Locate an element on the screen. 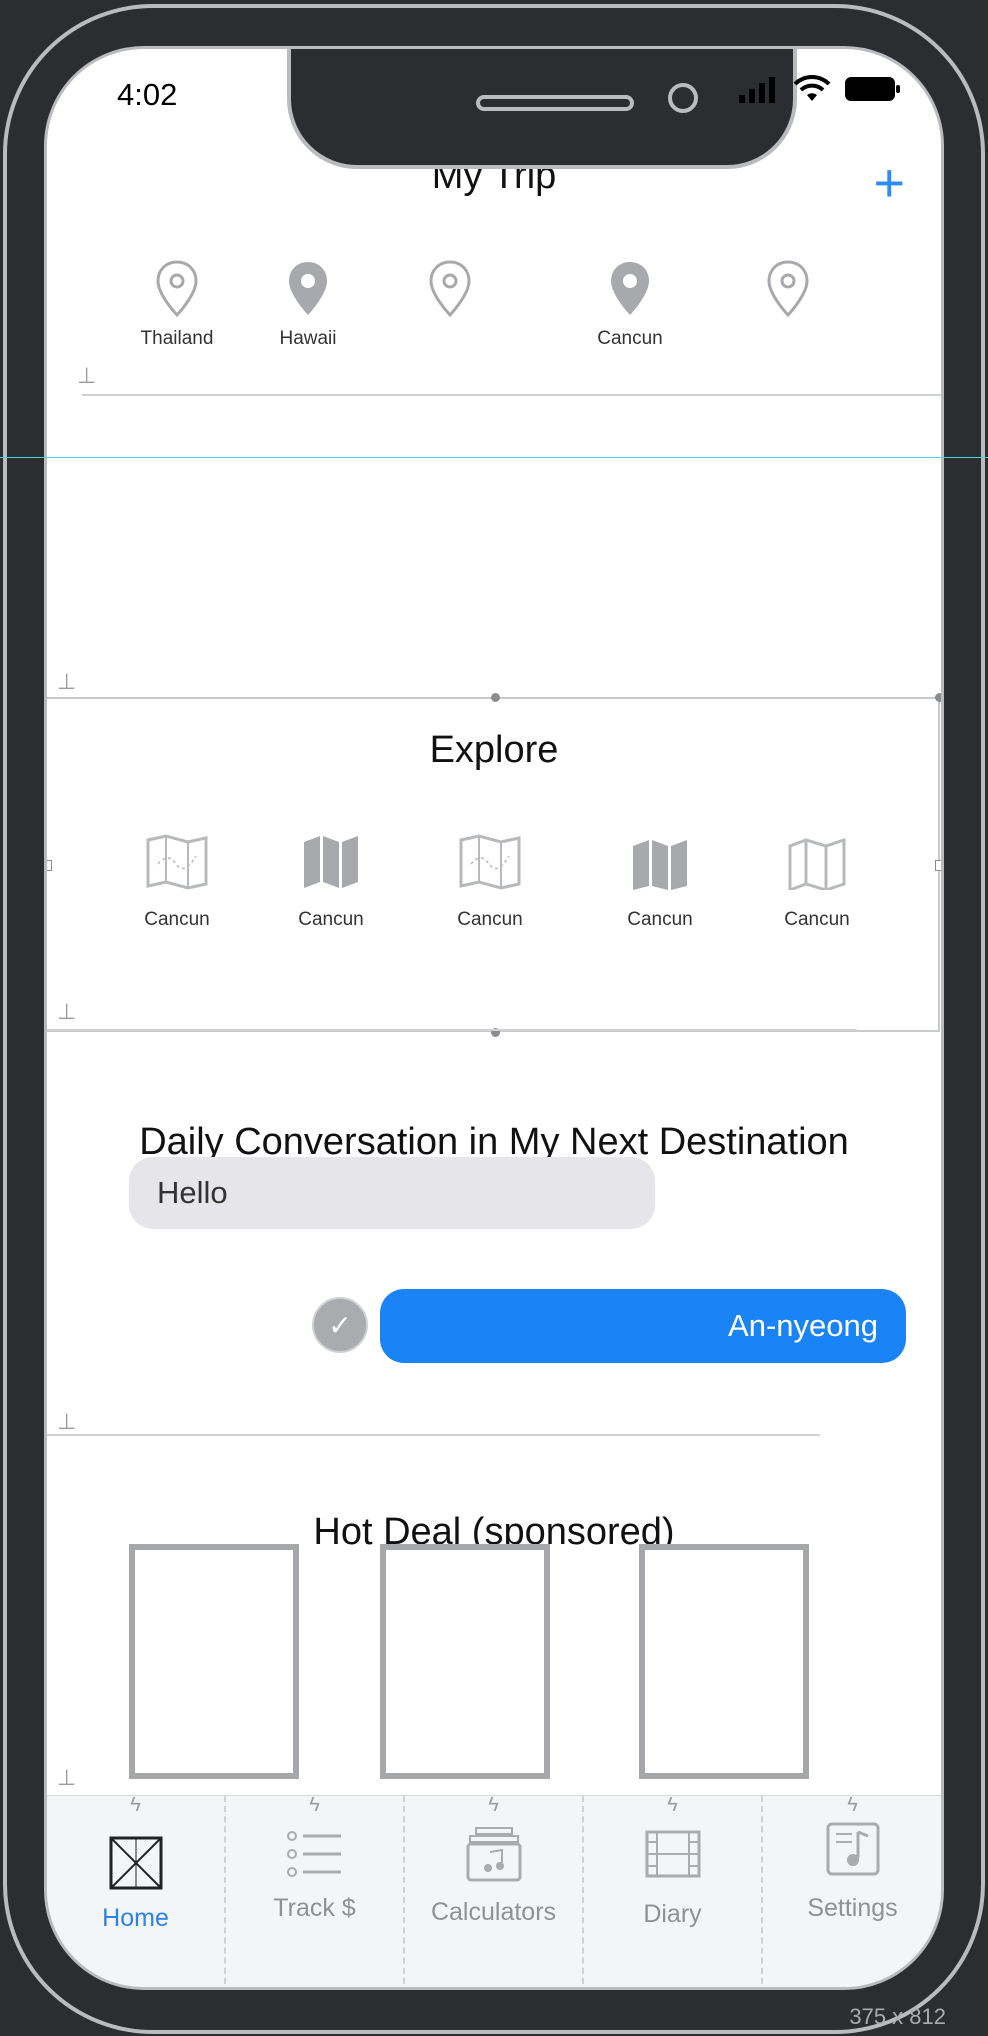  tab-calculators: ϟ Calculators is located at coordinates (494, 1890).